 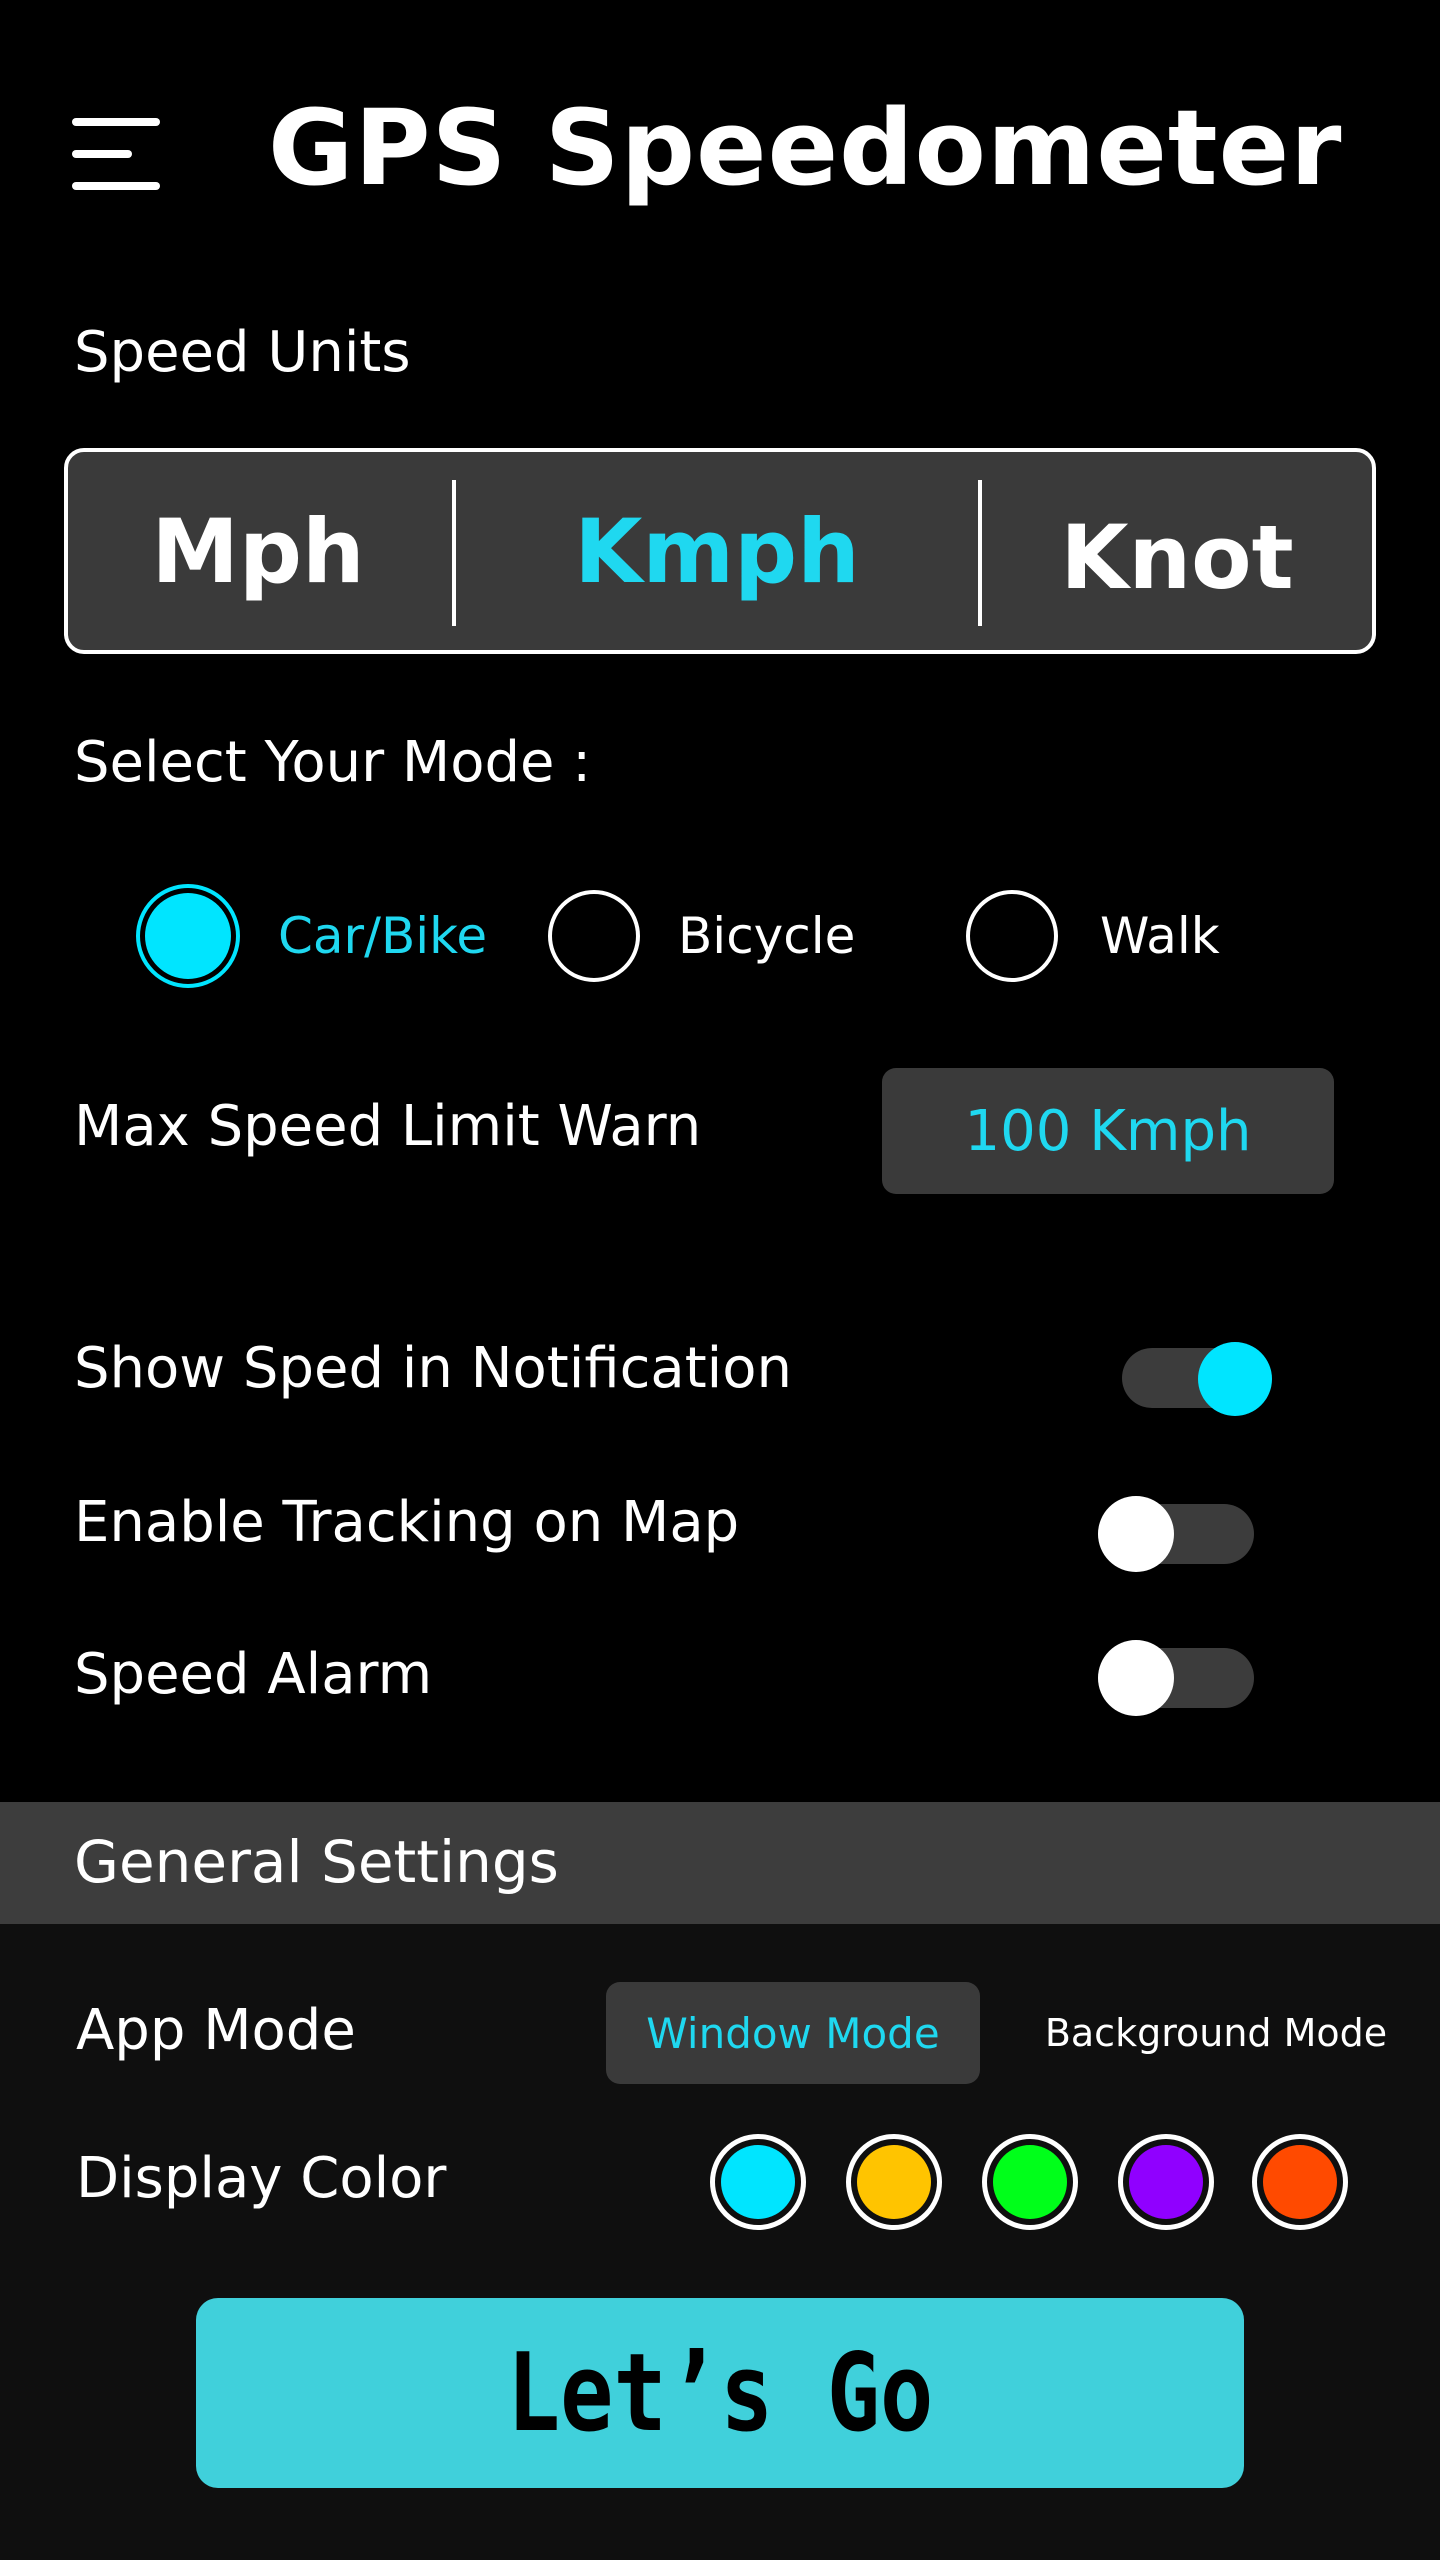 I want to click on radio-label-bicycle: Bicycle, so click(x=766, y=936).